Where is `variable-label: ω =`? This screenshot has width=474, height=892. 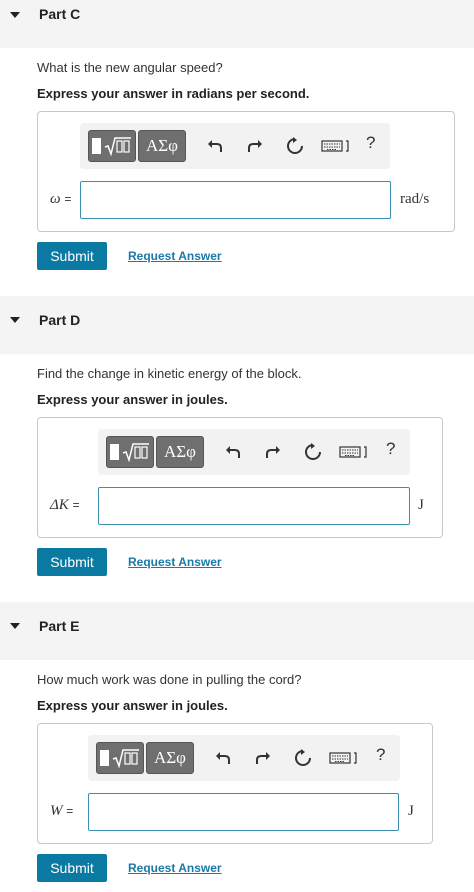 variable-label: ω = is located at coordinates (60, 199).